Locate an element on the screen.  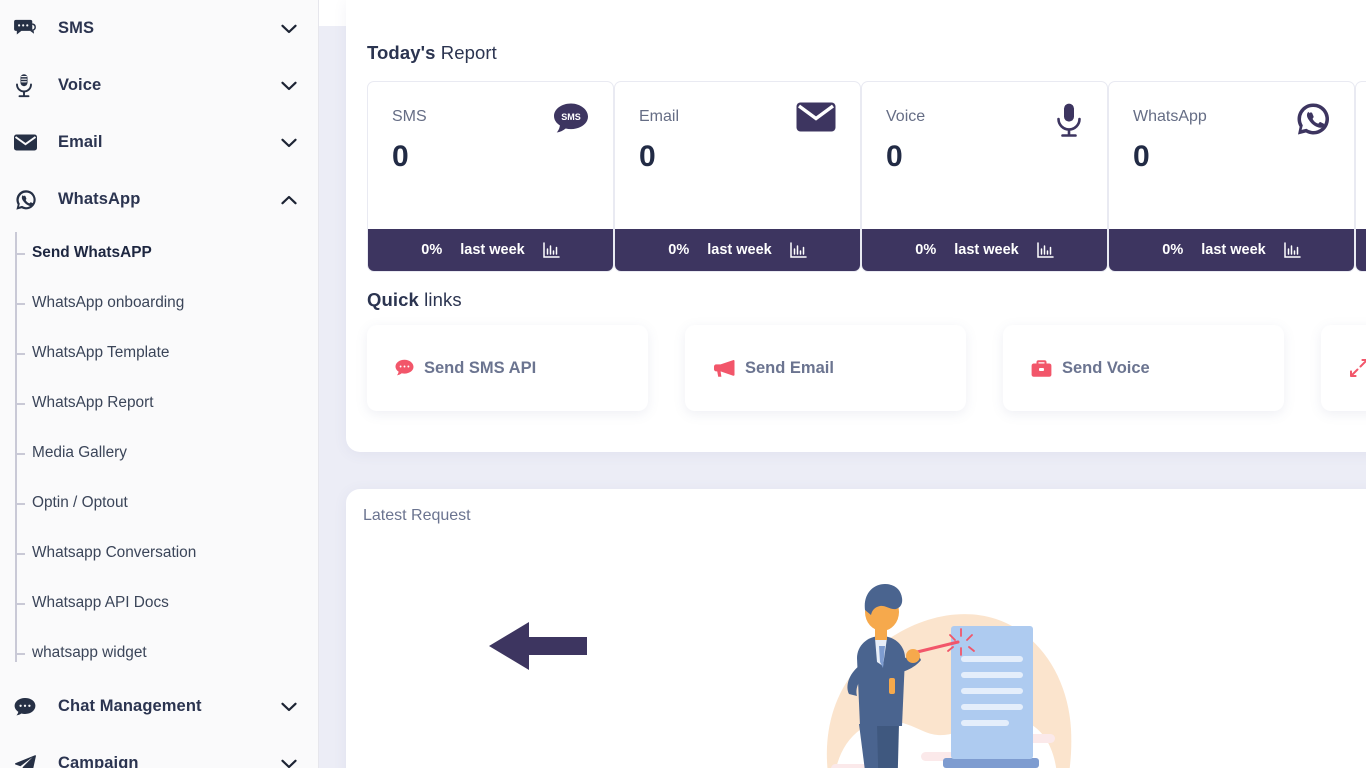
sidebar-group-voice: Voice is located at coordinates (159, 85).